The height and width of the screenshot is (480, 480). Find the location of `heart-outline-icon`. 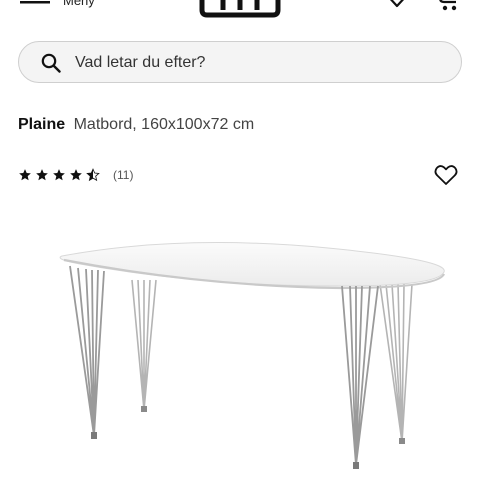

heart-outline-icon is located at coordinates (446, 175).